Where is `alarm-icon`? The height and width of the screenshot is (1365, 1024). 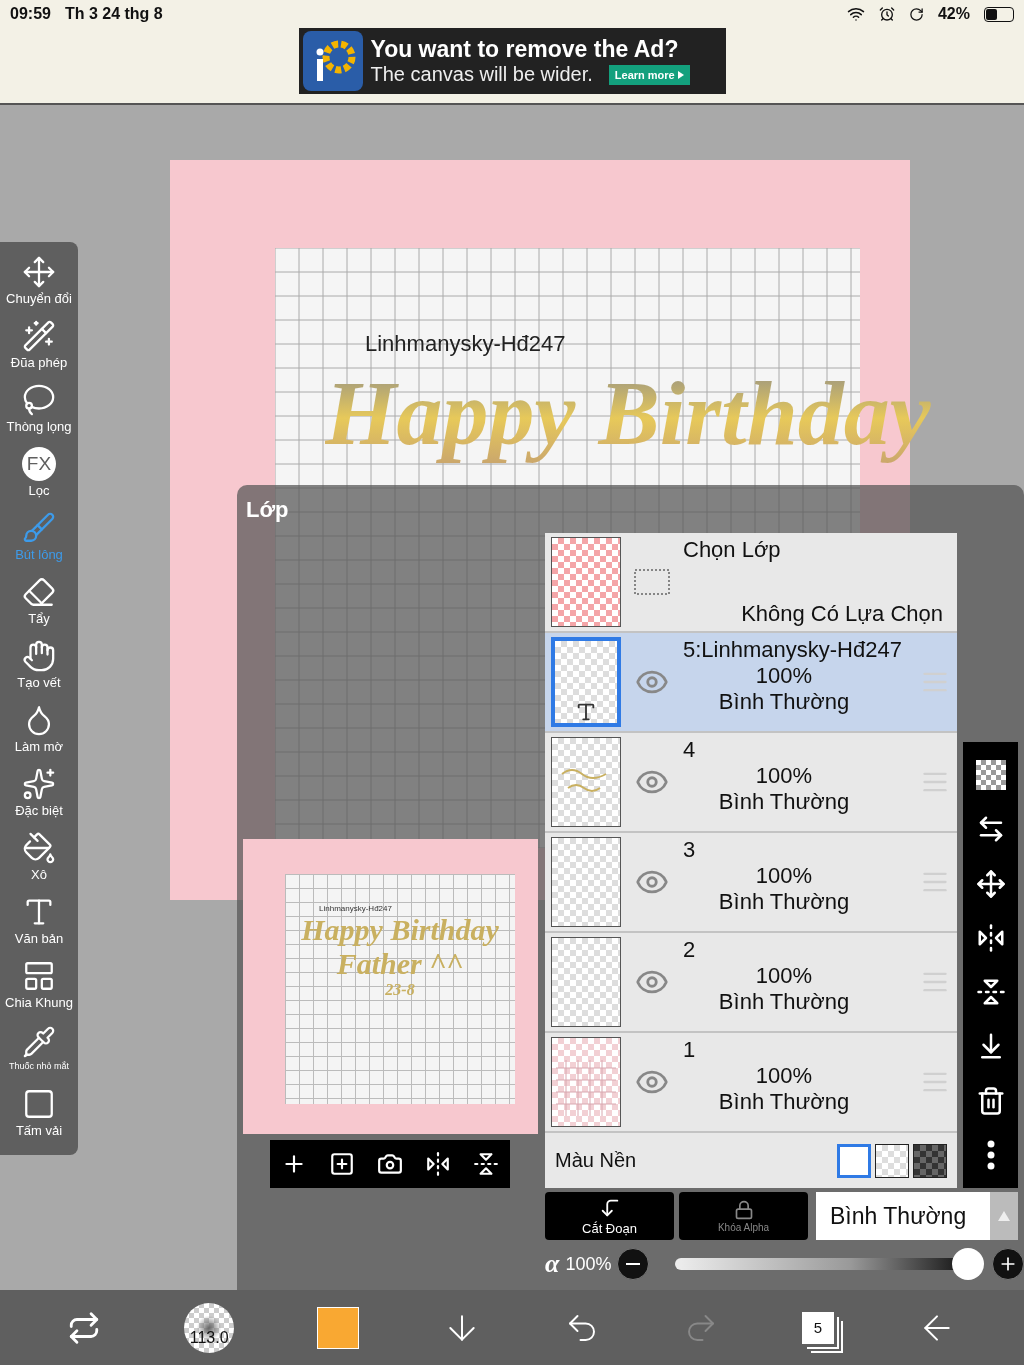 alarm-icon is located at coordinates (886, 14).